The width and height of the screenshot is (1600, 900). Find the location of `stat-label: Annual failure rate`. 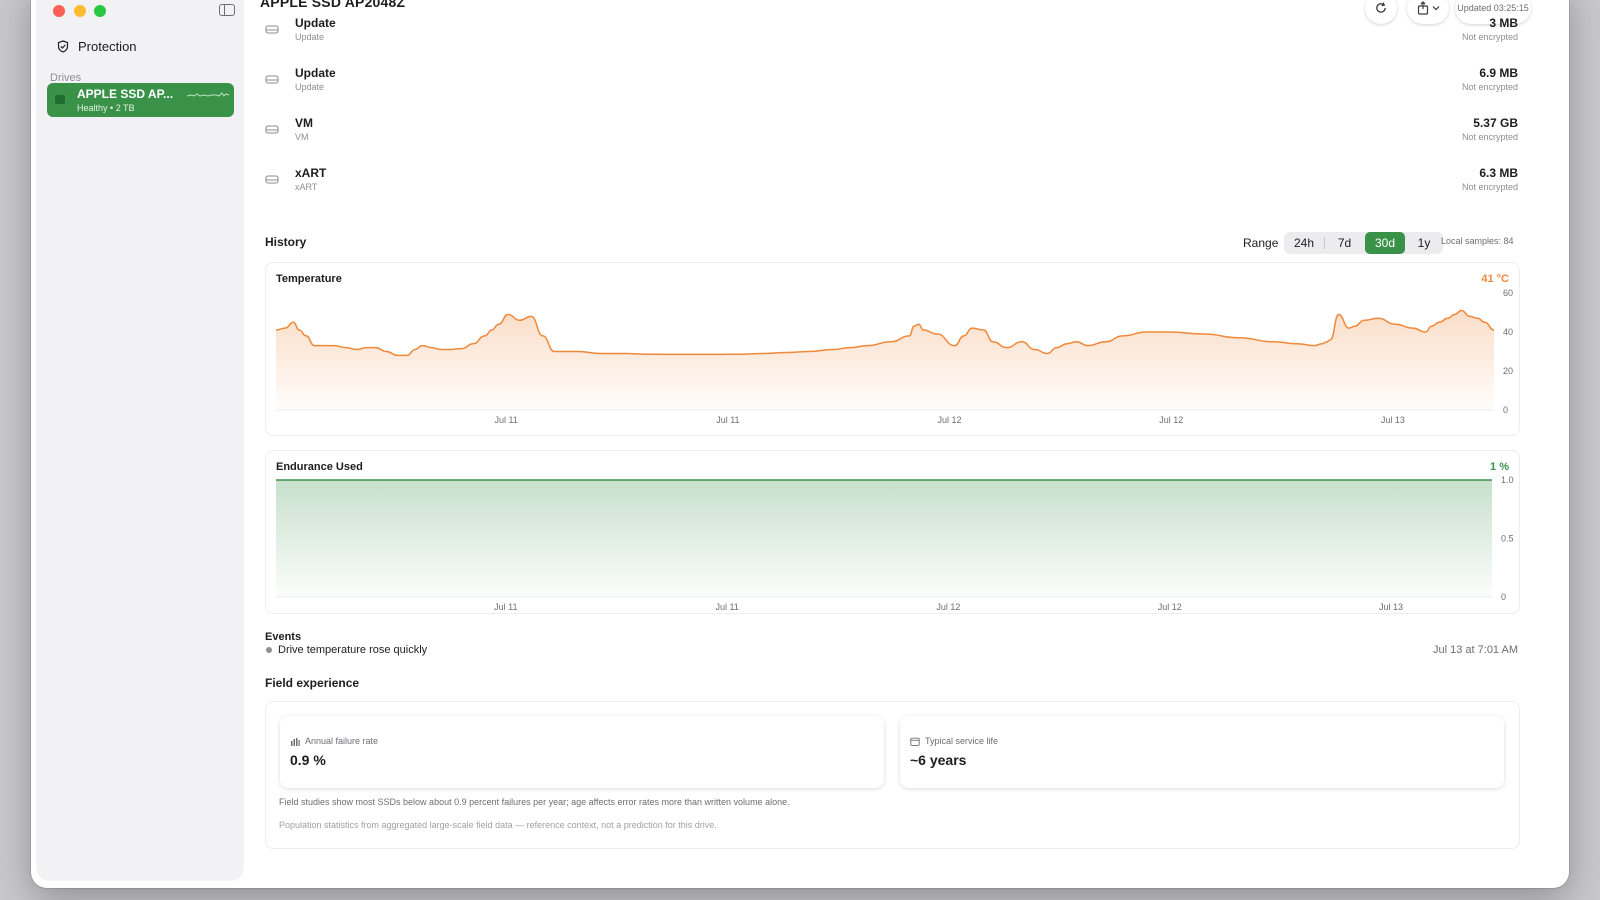

stat-label: Annual failure rate is located at coordinates (334, 741).